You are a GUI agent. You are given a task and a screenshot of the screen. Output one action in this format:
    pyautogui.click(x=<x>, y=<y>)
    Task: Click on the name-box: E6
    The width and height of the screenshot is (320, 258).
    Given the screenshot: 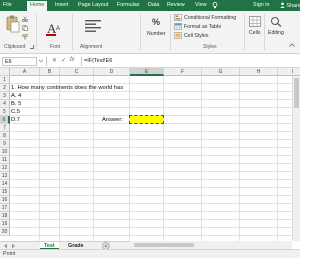 What is the action you would take?
    pyautogui.click(x=19, y=61)
    